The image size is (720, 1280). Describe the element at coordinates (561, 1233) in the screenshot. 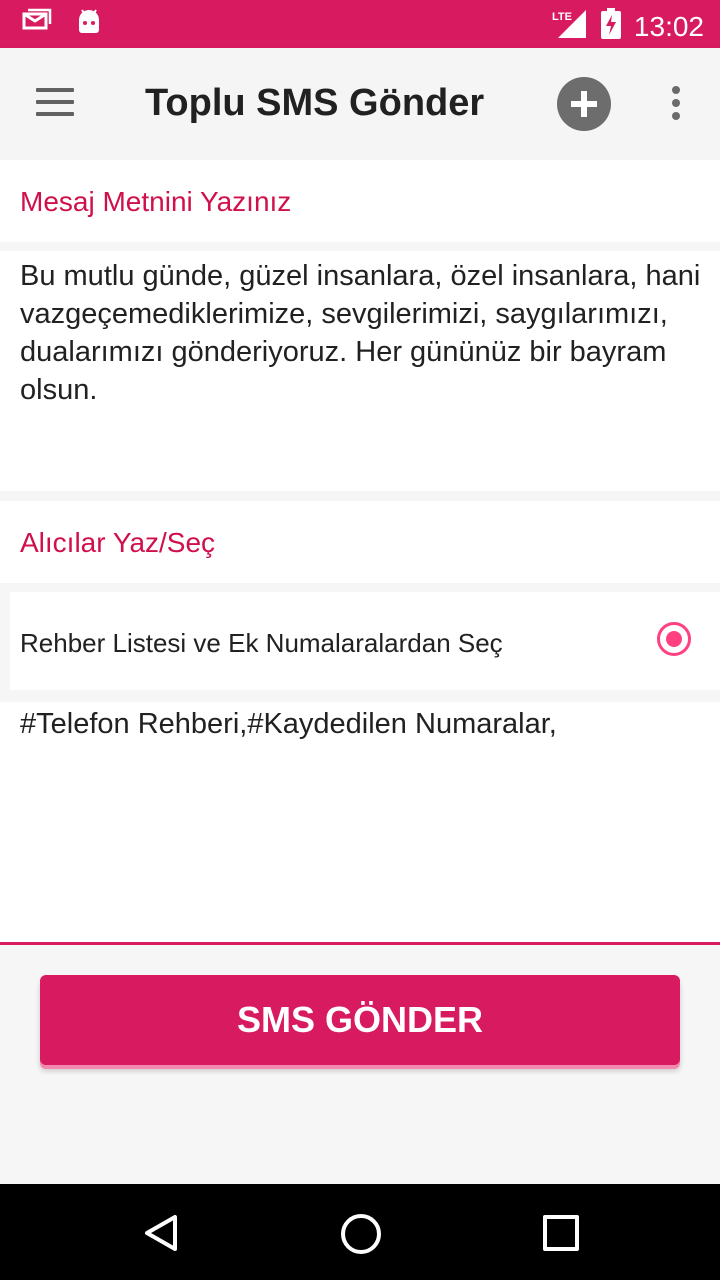

I see `recent-apps-icon` at that location.